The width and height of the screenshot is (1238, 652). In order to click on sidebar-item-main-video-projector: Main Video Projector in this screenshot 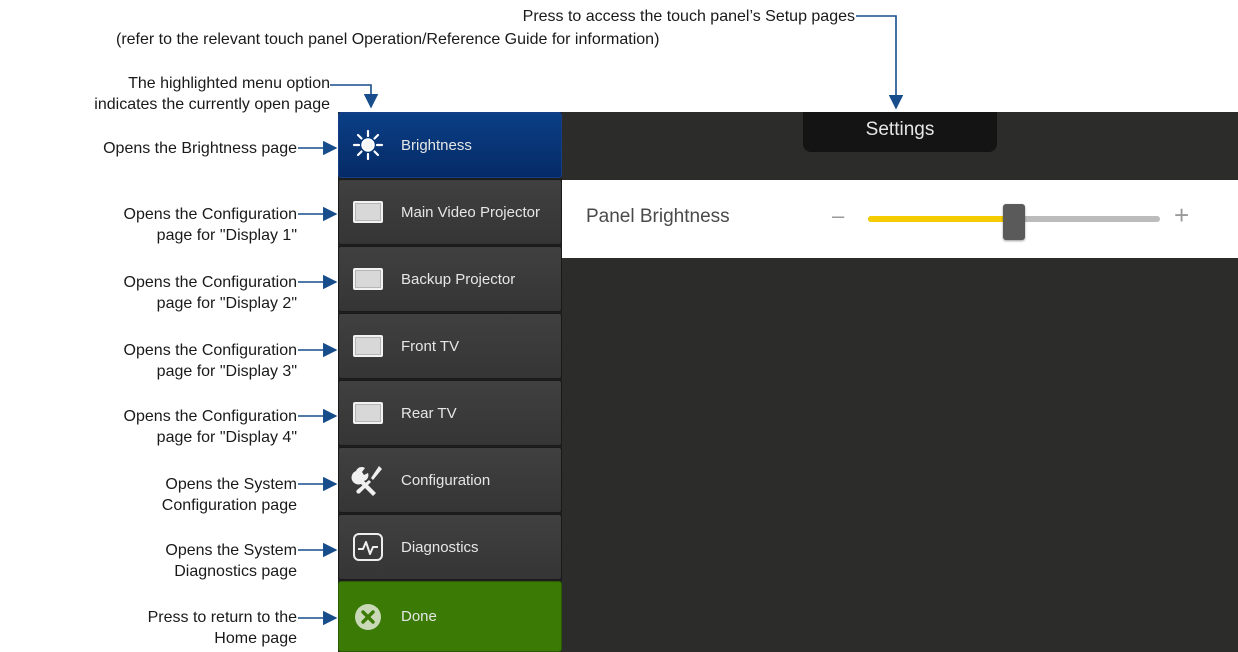, I will do `click(450, 212)`.